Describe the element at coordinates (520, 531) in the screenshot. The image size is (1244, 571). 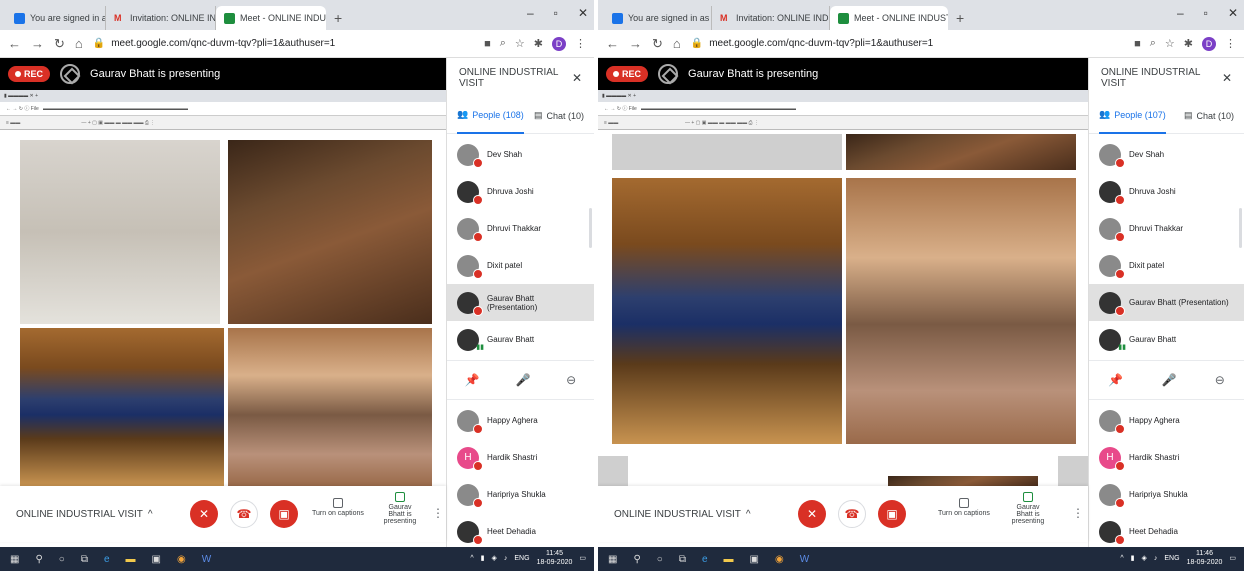
I see `participant-row: Heet Dehadia` at that location.